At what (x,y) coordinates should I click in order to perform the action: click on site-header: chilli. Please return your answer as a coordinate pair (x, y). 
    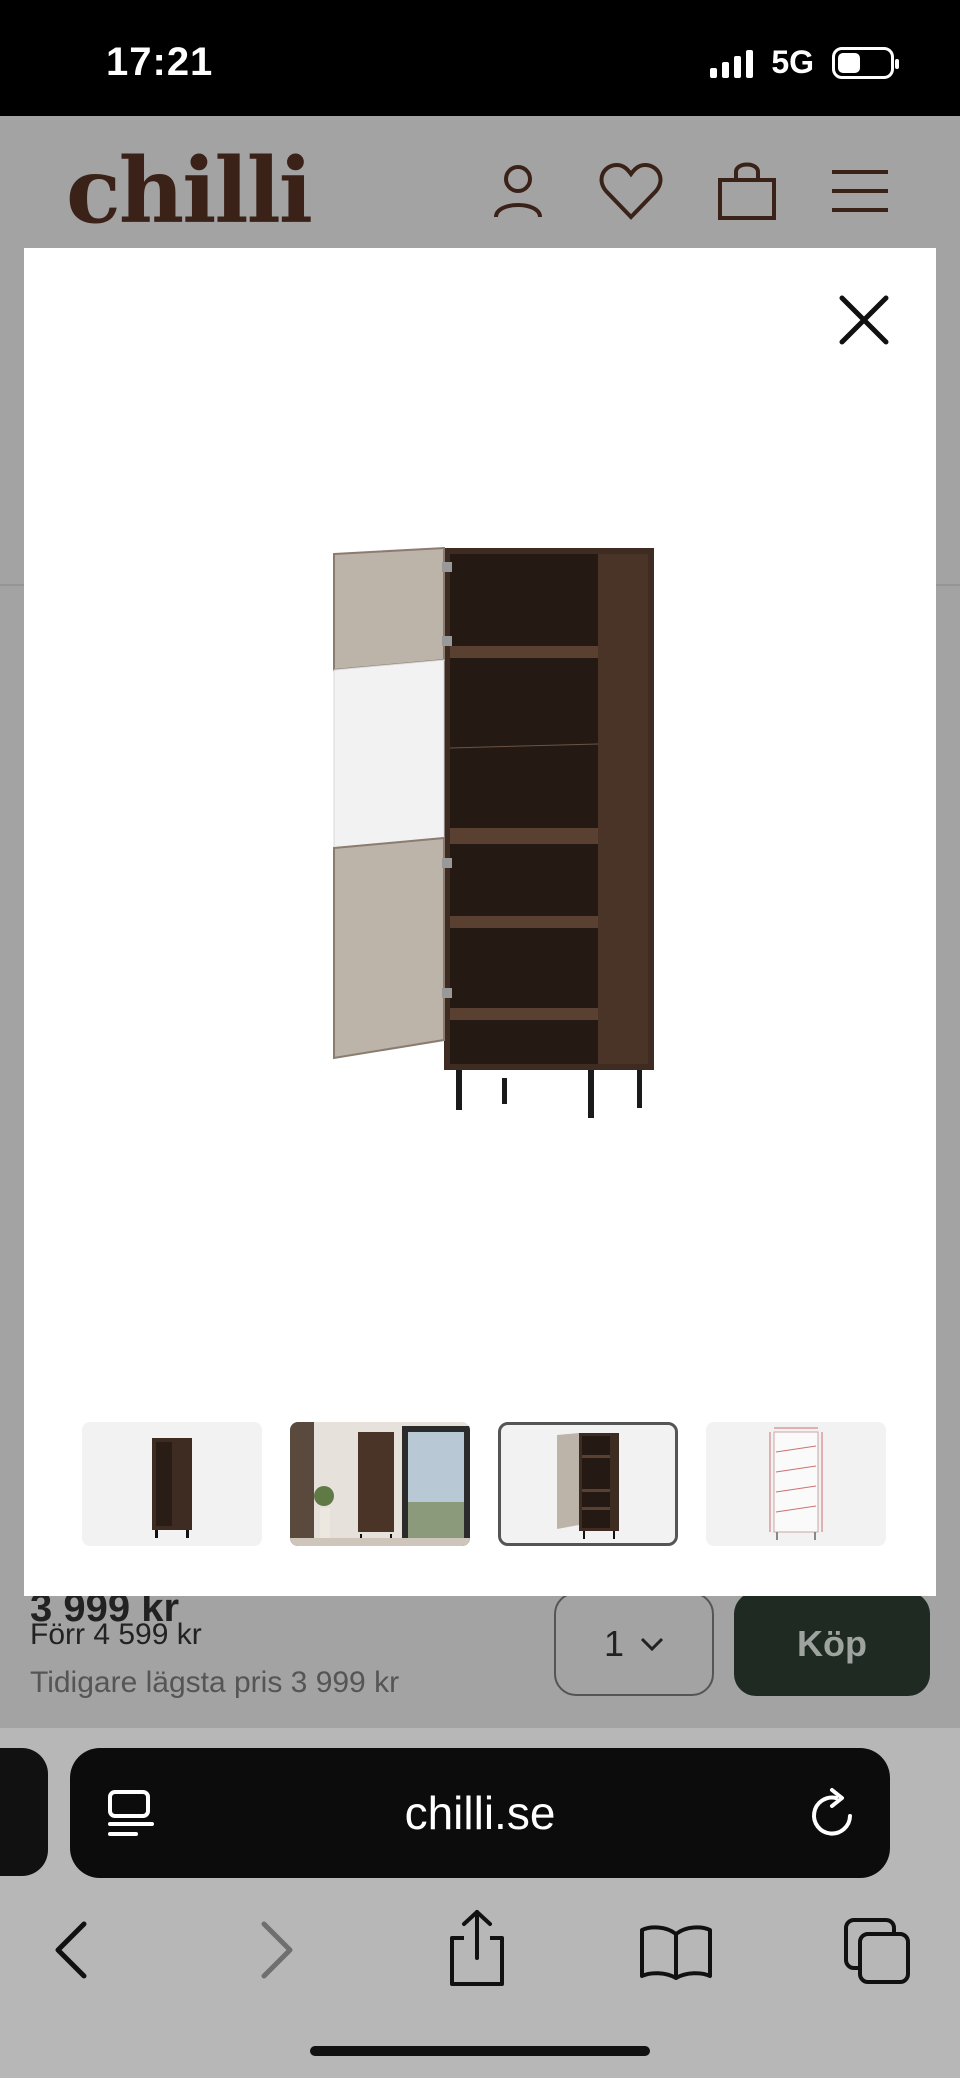
    Looking at the image, I should click on (480, 182).